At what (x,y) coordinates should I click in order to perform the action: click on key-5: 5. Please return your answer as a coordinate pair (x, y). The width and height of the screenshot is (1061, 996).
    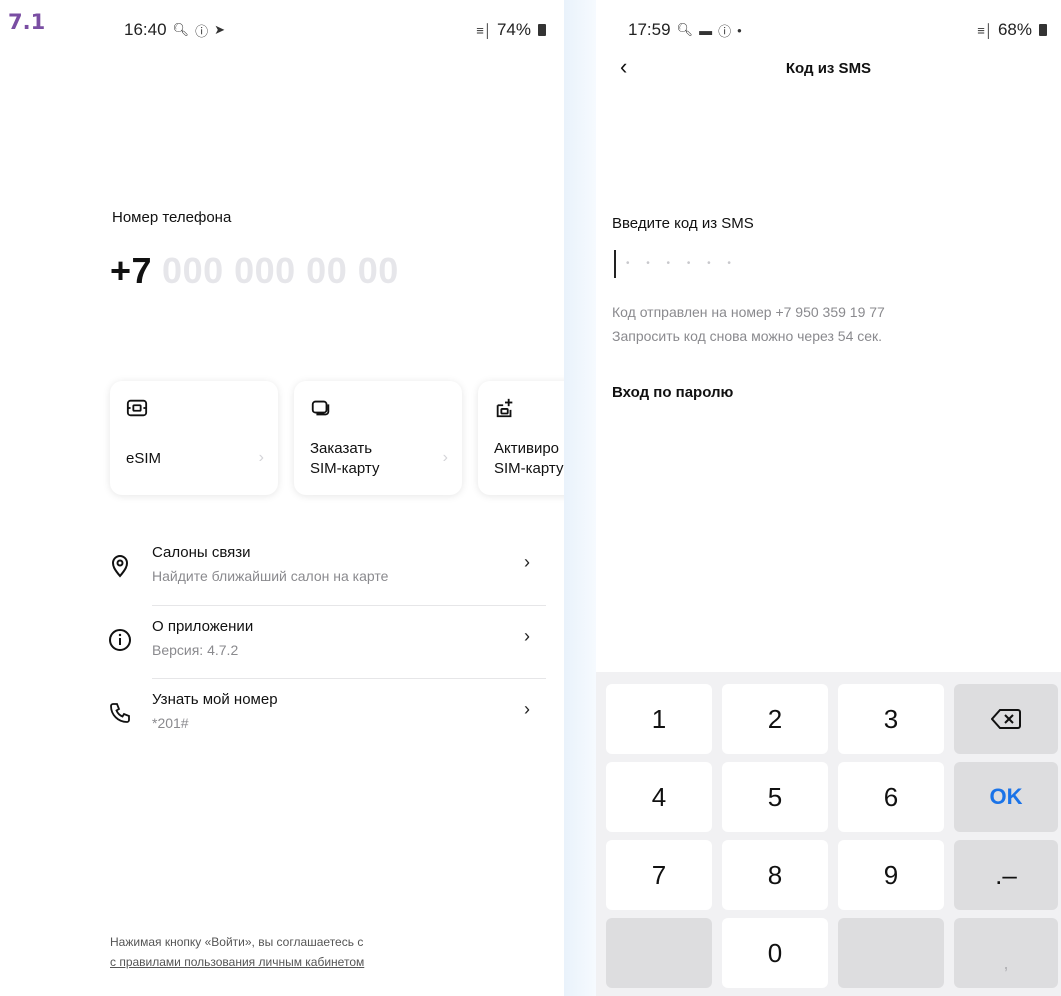
    Looking at the image, I should click on (775, 797).